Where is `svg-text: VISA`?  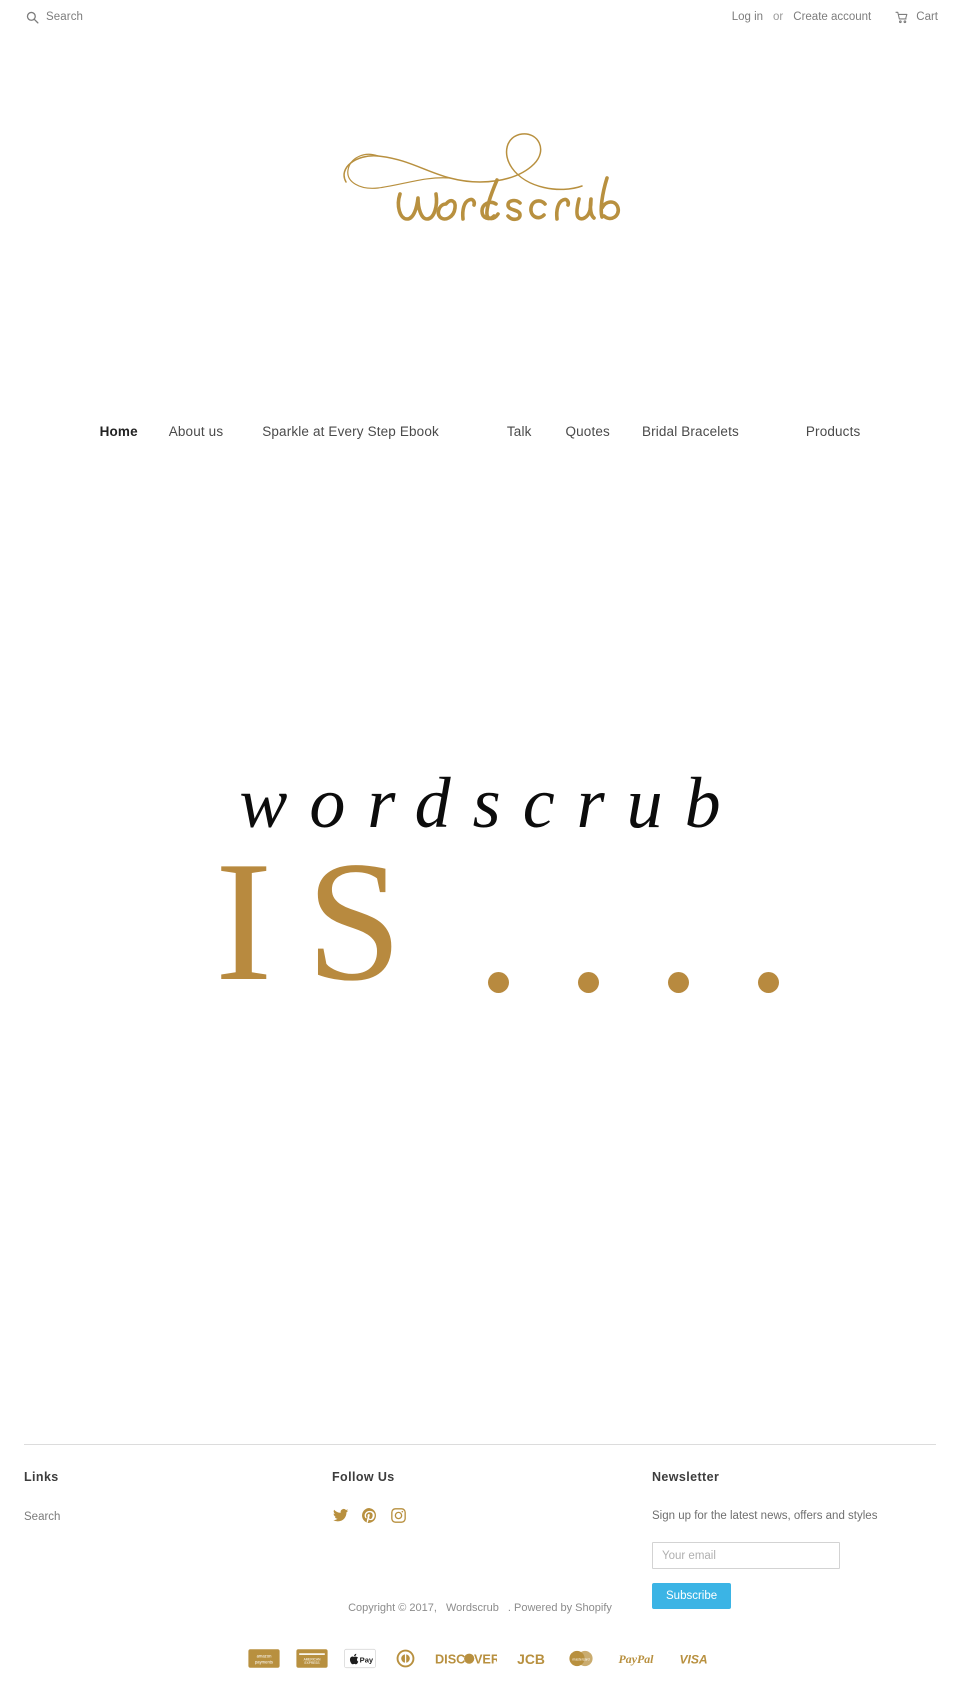 svg-text: VISA is located at coordinates (693, 1659).